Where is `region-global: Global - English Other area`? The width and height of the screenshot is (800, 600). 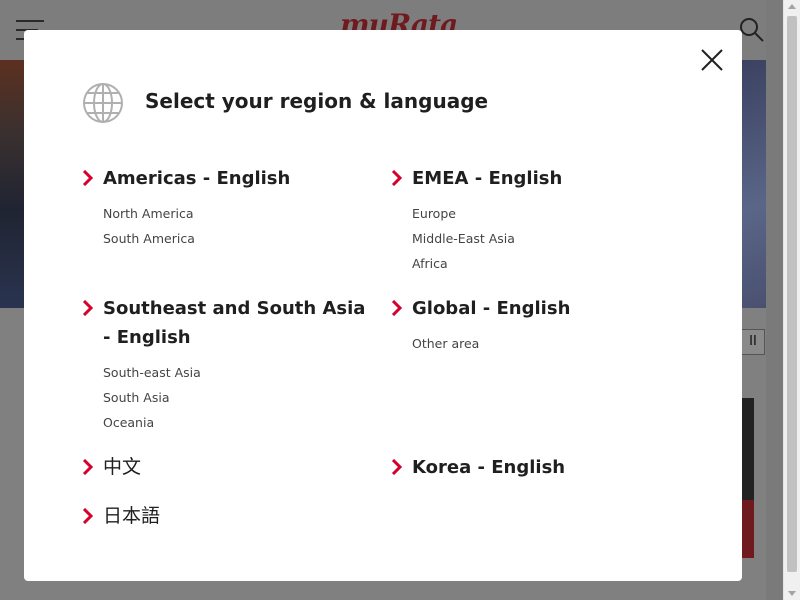
region-global: Global - English Other area is located at coordinates (480, 325).